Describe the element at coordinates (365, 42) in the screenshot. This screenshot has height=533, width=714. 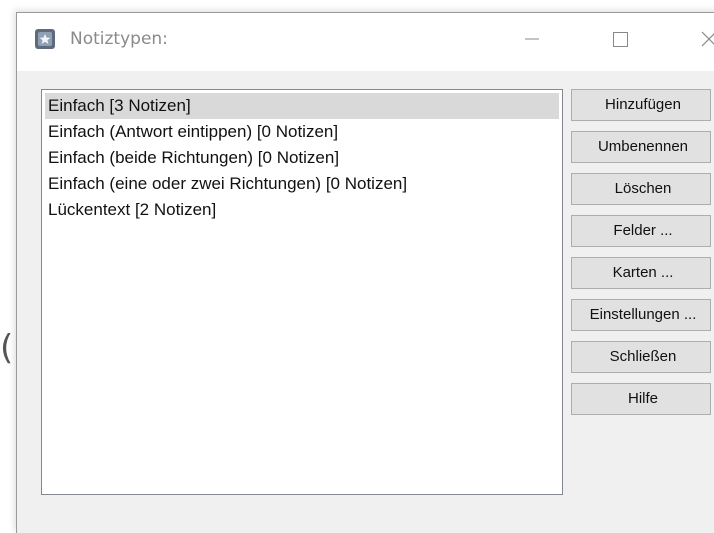
I see `title-bar: Notiztypen:` at that location.